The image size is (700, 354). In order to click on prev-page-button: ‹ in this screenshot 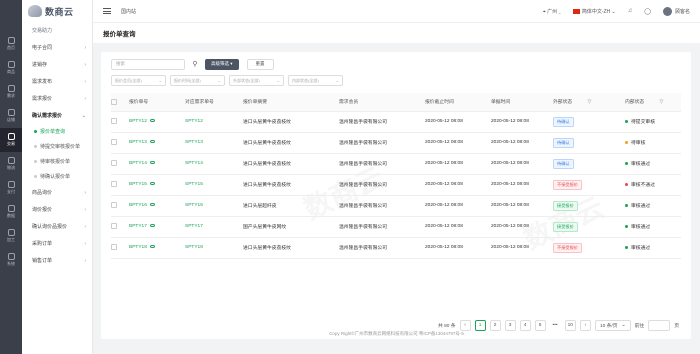, I will do `click(465, 325)`.